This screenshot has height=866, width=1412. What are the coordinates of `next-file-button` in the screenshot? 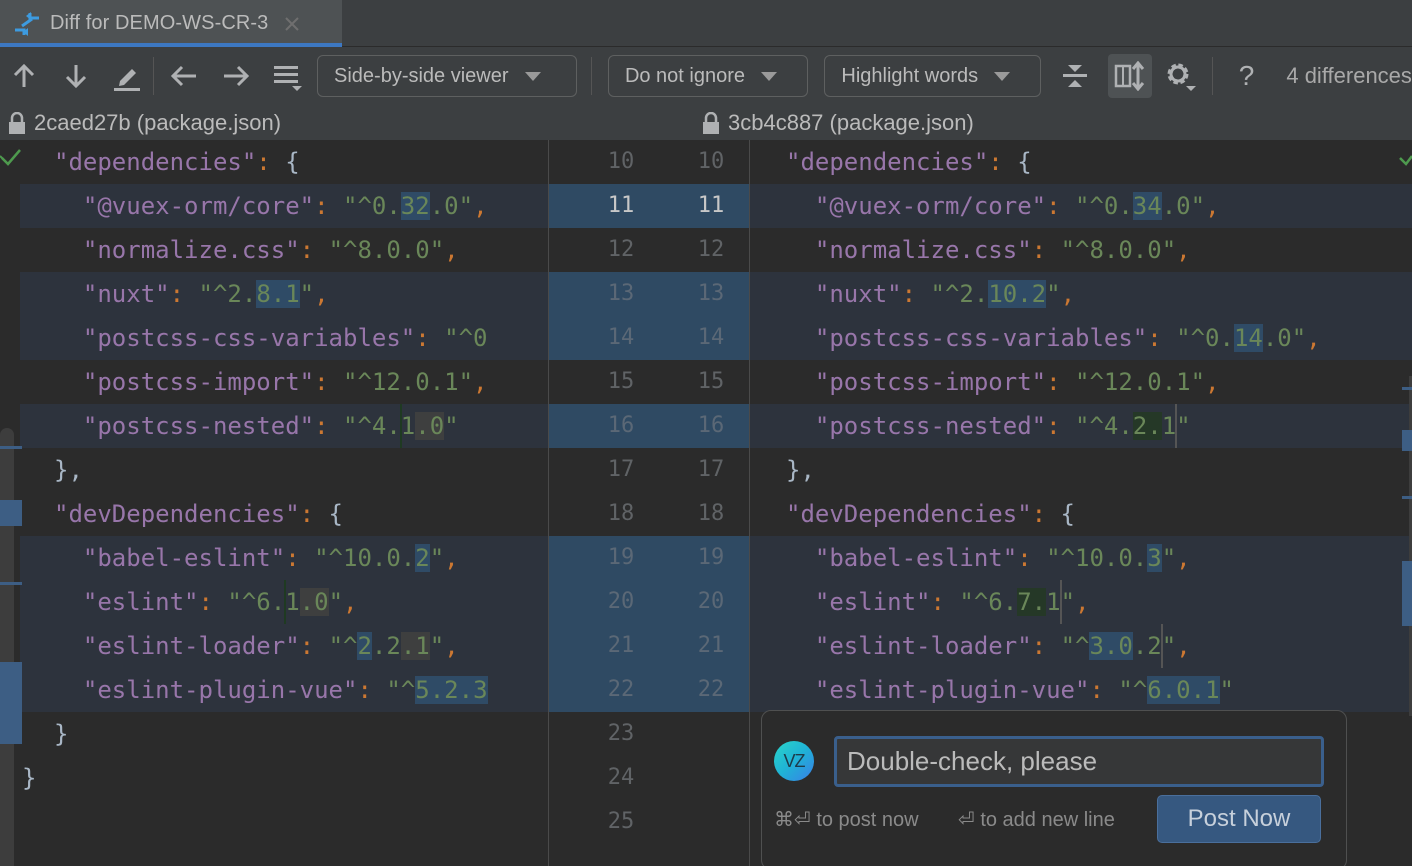 It's located at (236, 76).